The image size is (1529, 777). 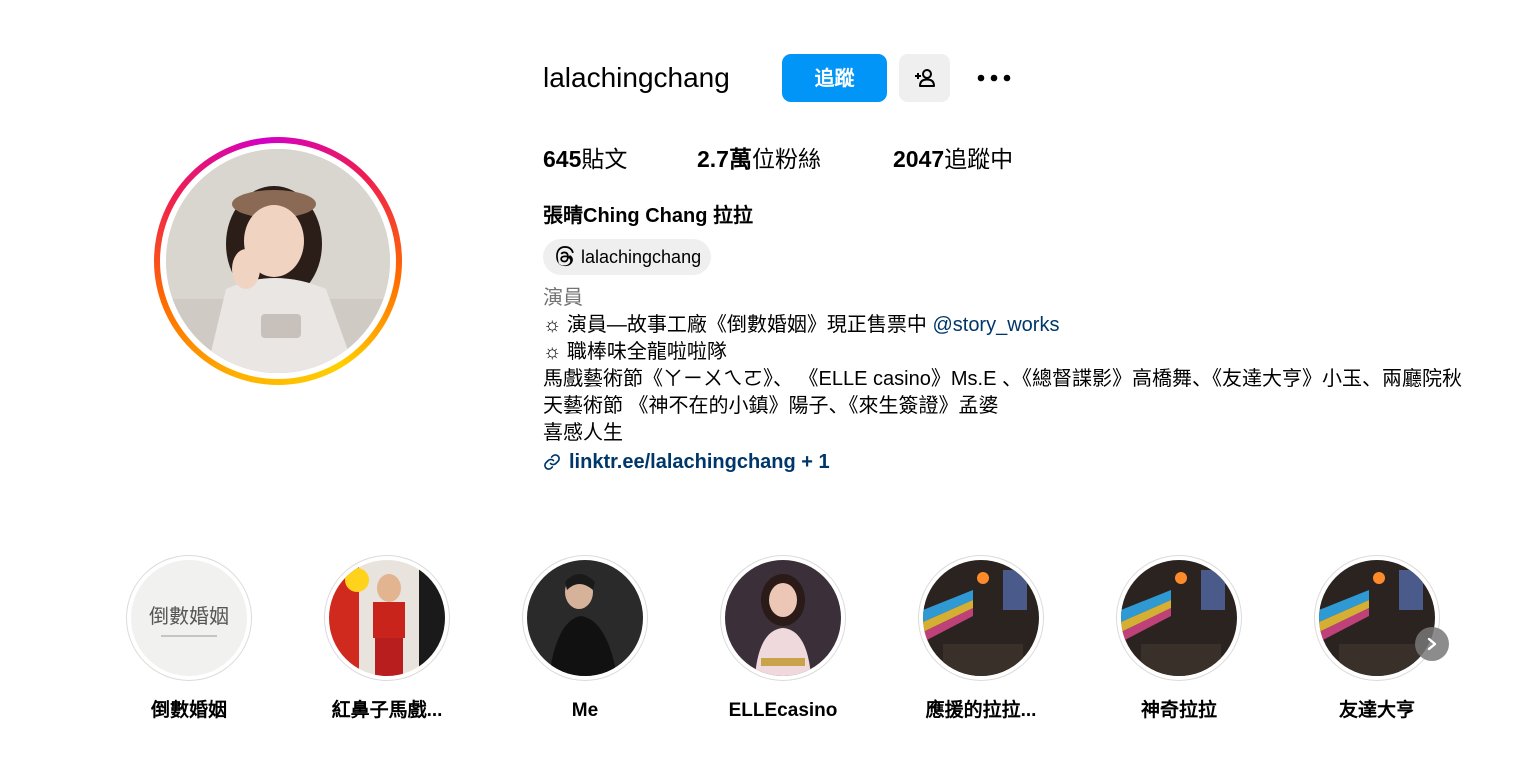 I want to click on threads-handle: lalachingchang, so click(x=641, y=256).